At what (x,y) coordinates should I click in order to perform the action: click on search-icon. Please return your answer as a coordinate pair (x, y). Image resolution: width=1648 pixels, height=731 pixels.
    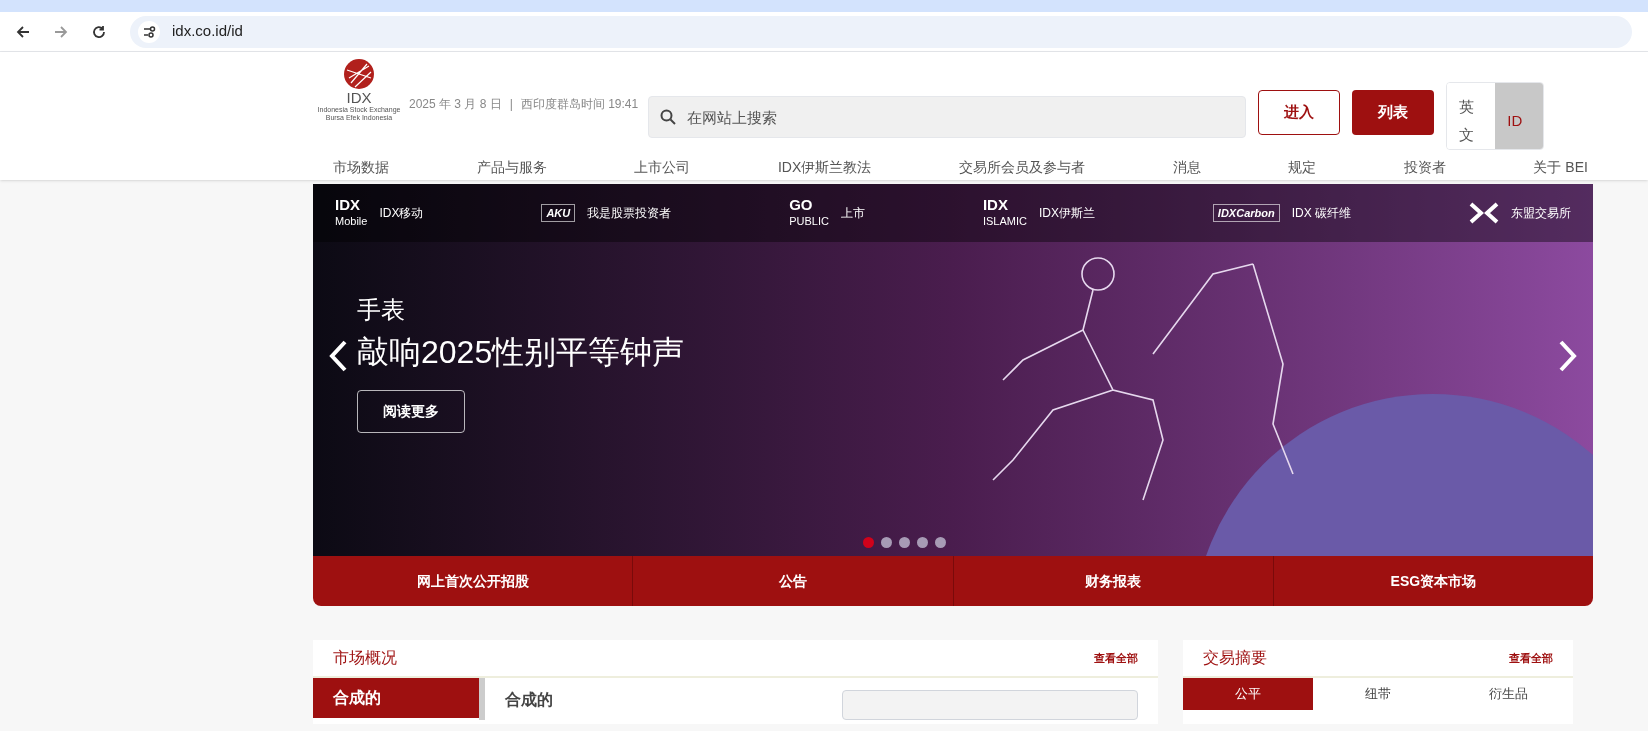
    Looking at the image, I should click on (668, 117).